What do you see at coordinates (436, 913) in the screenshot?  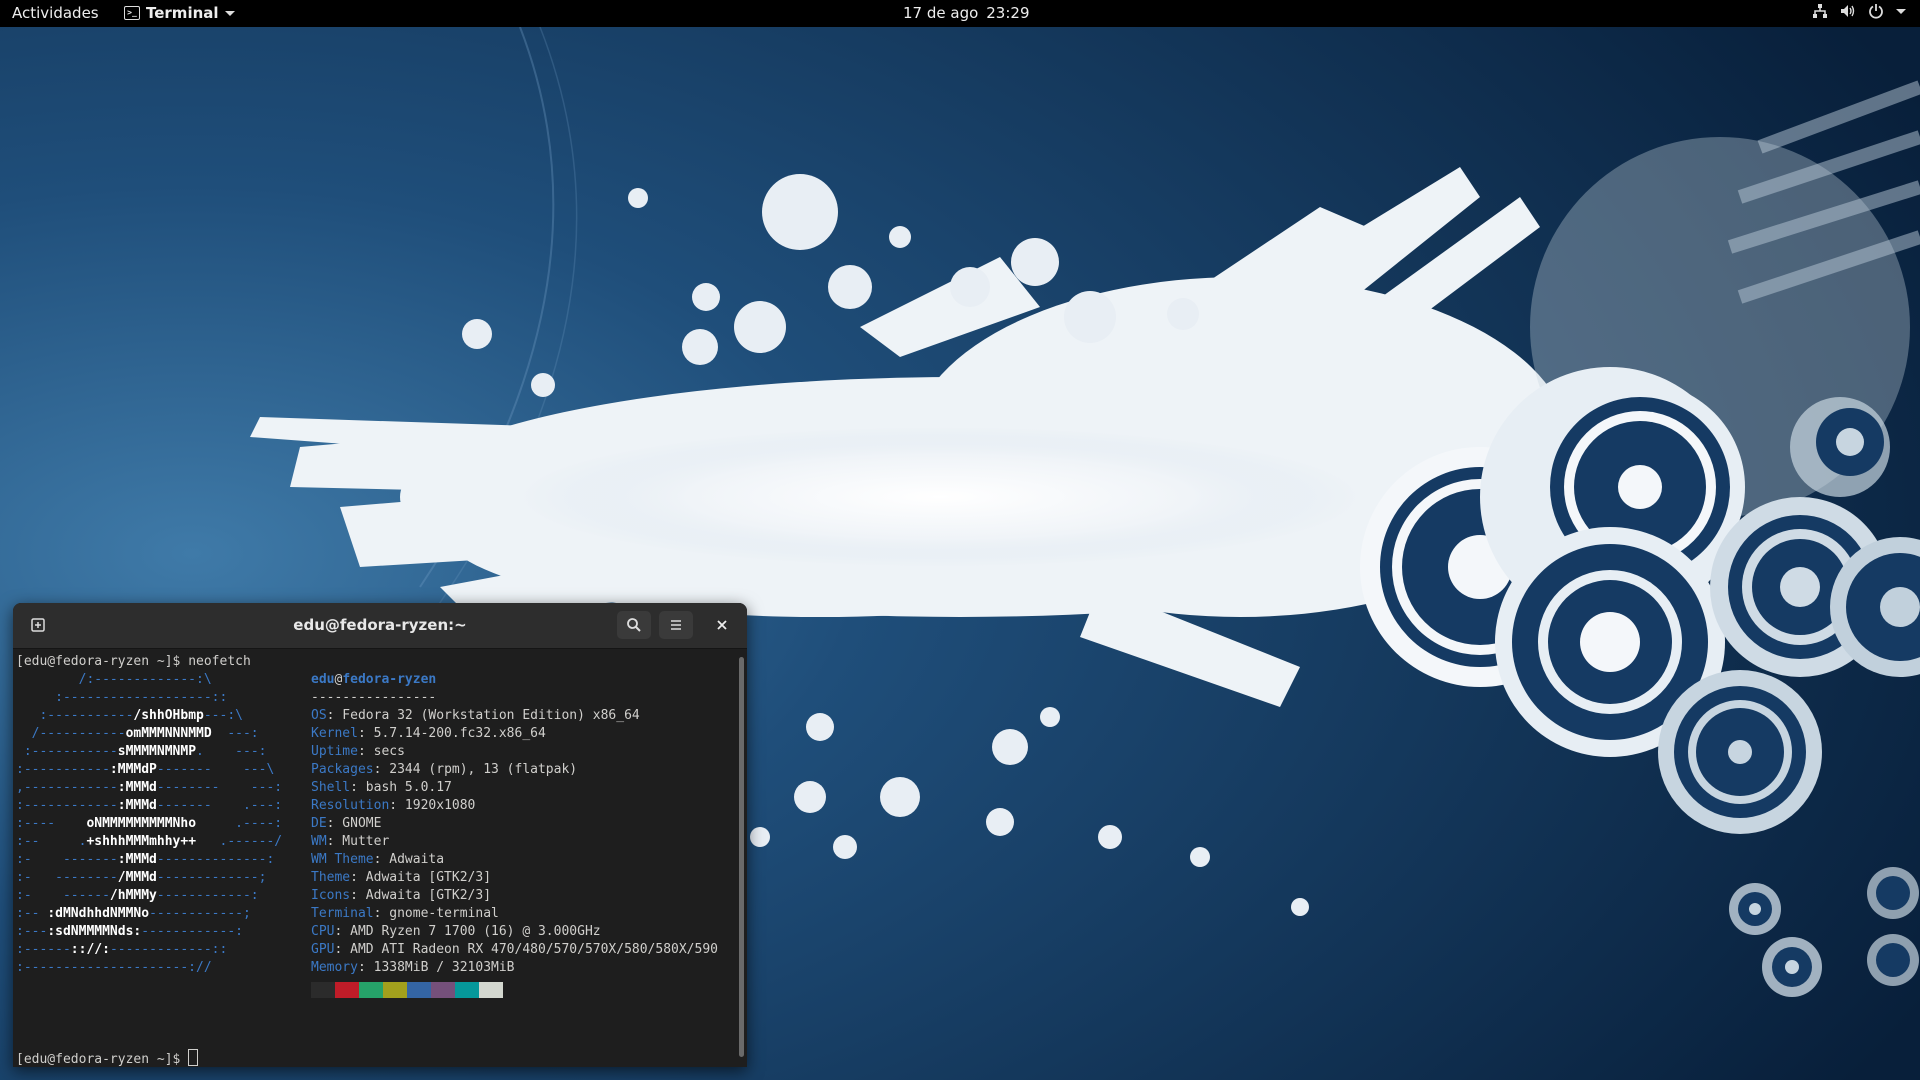 I see `info-value: : gnome-terminal` at bounding box center [436, 913].